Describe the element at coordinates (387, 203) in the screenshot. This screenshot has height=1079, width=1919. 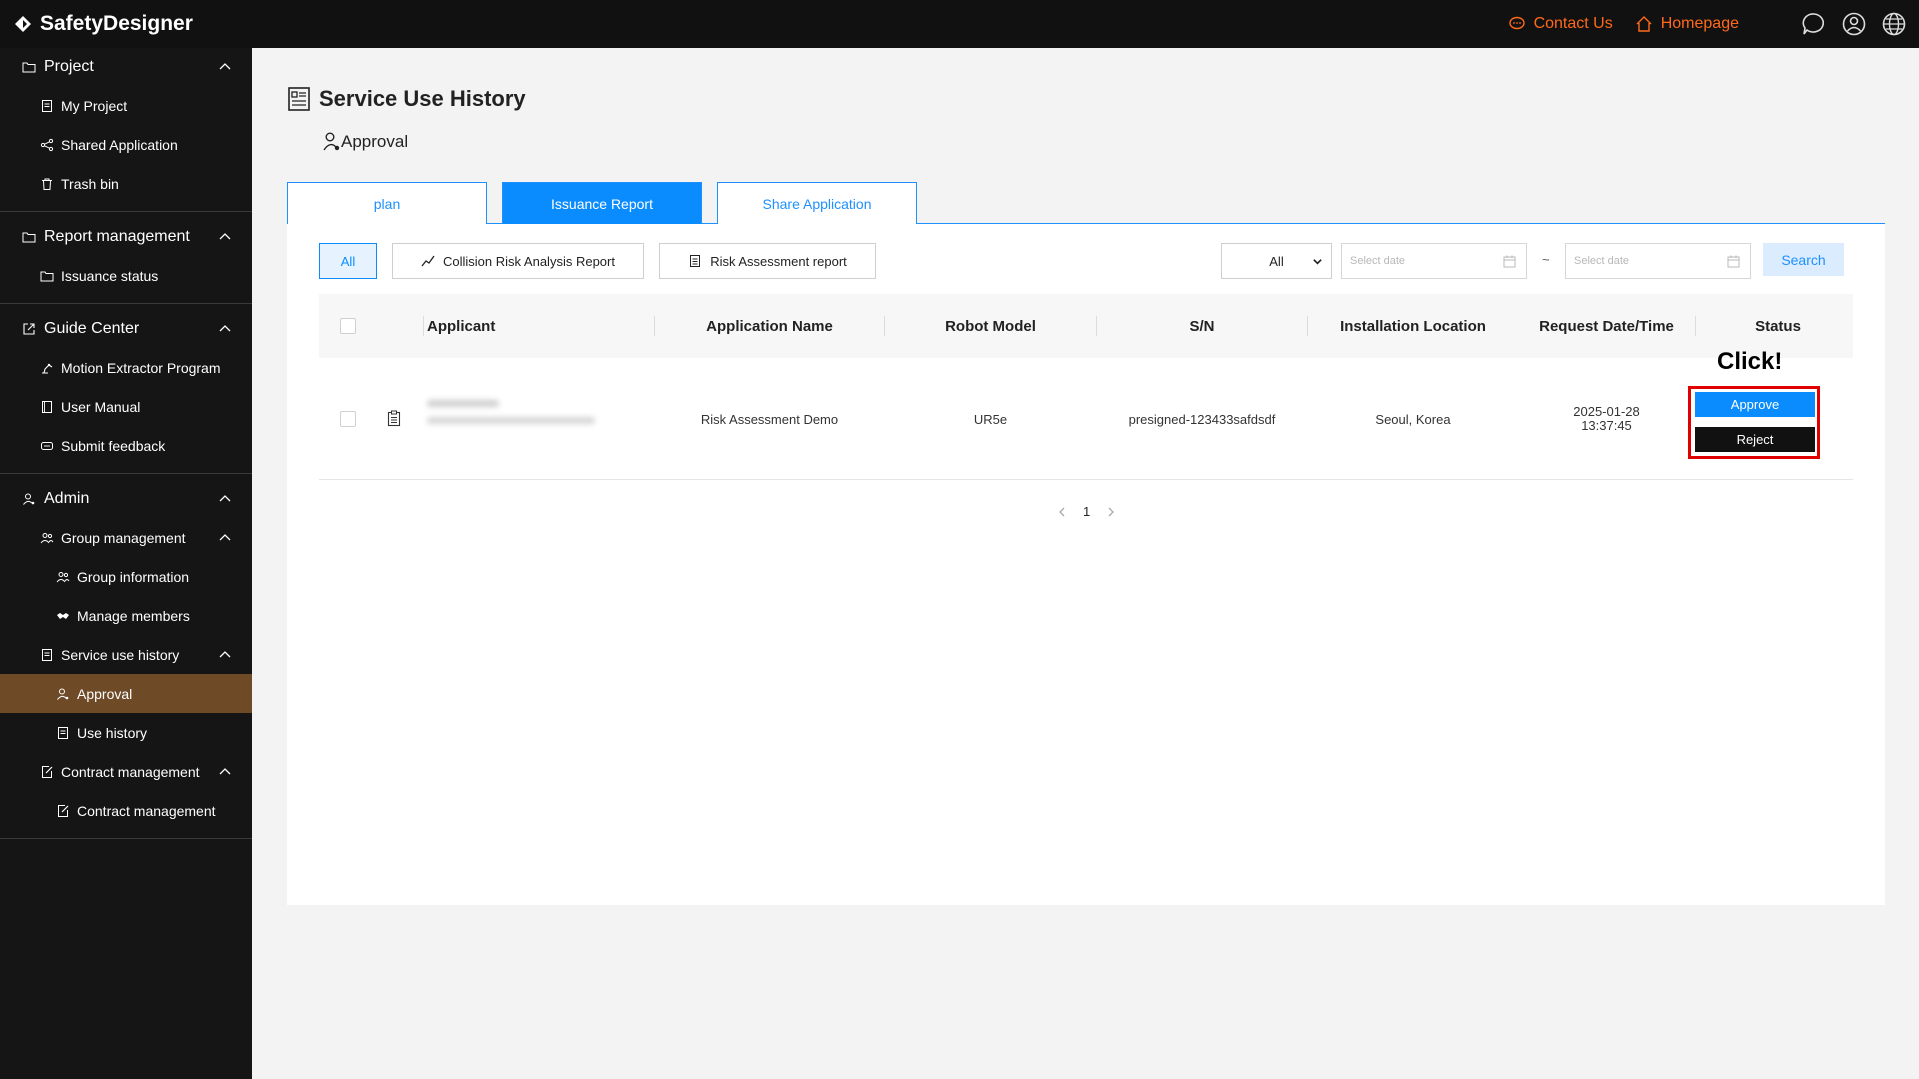
I see `tab-plan: plan` at that location.